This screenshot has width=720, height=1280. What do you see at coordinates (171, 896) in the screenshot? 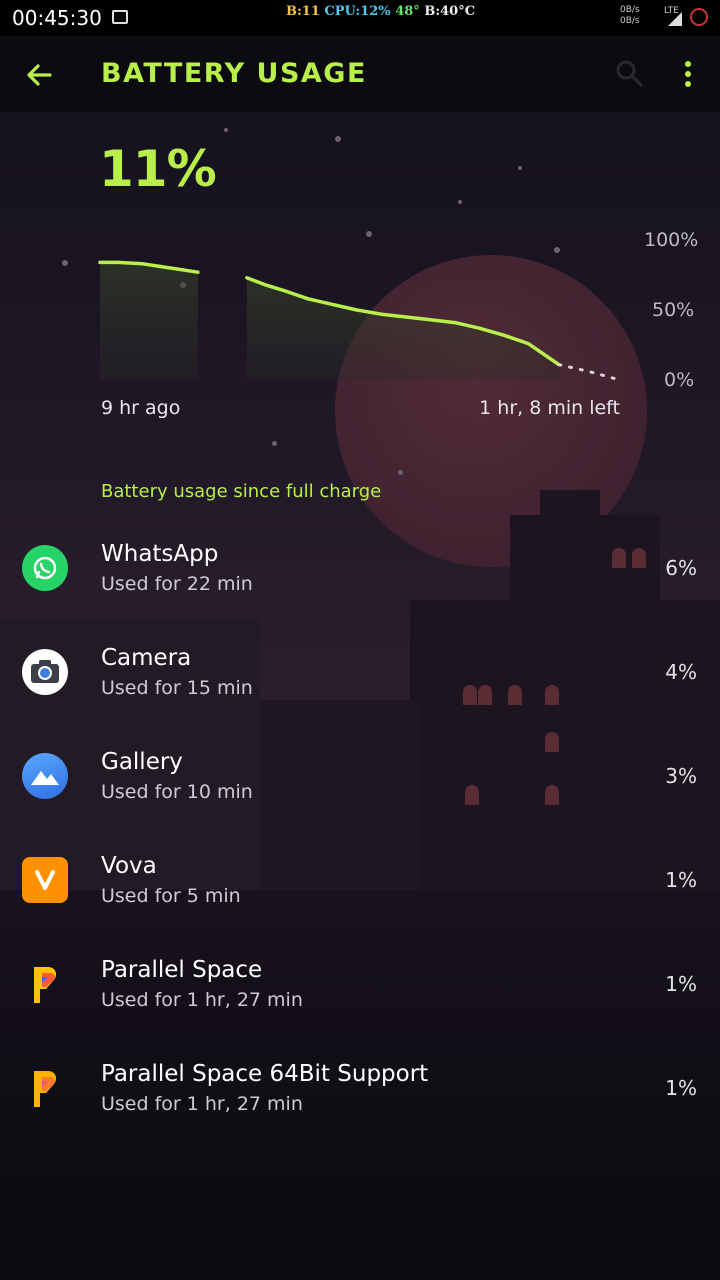
I see `app-usage-duration: Used for 5 min` at bounding box center [171, 896].